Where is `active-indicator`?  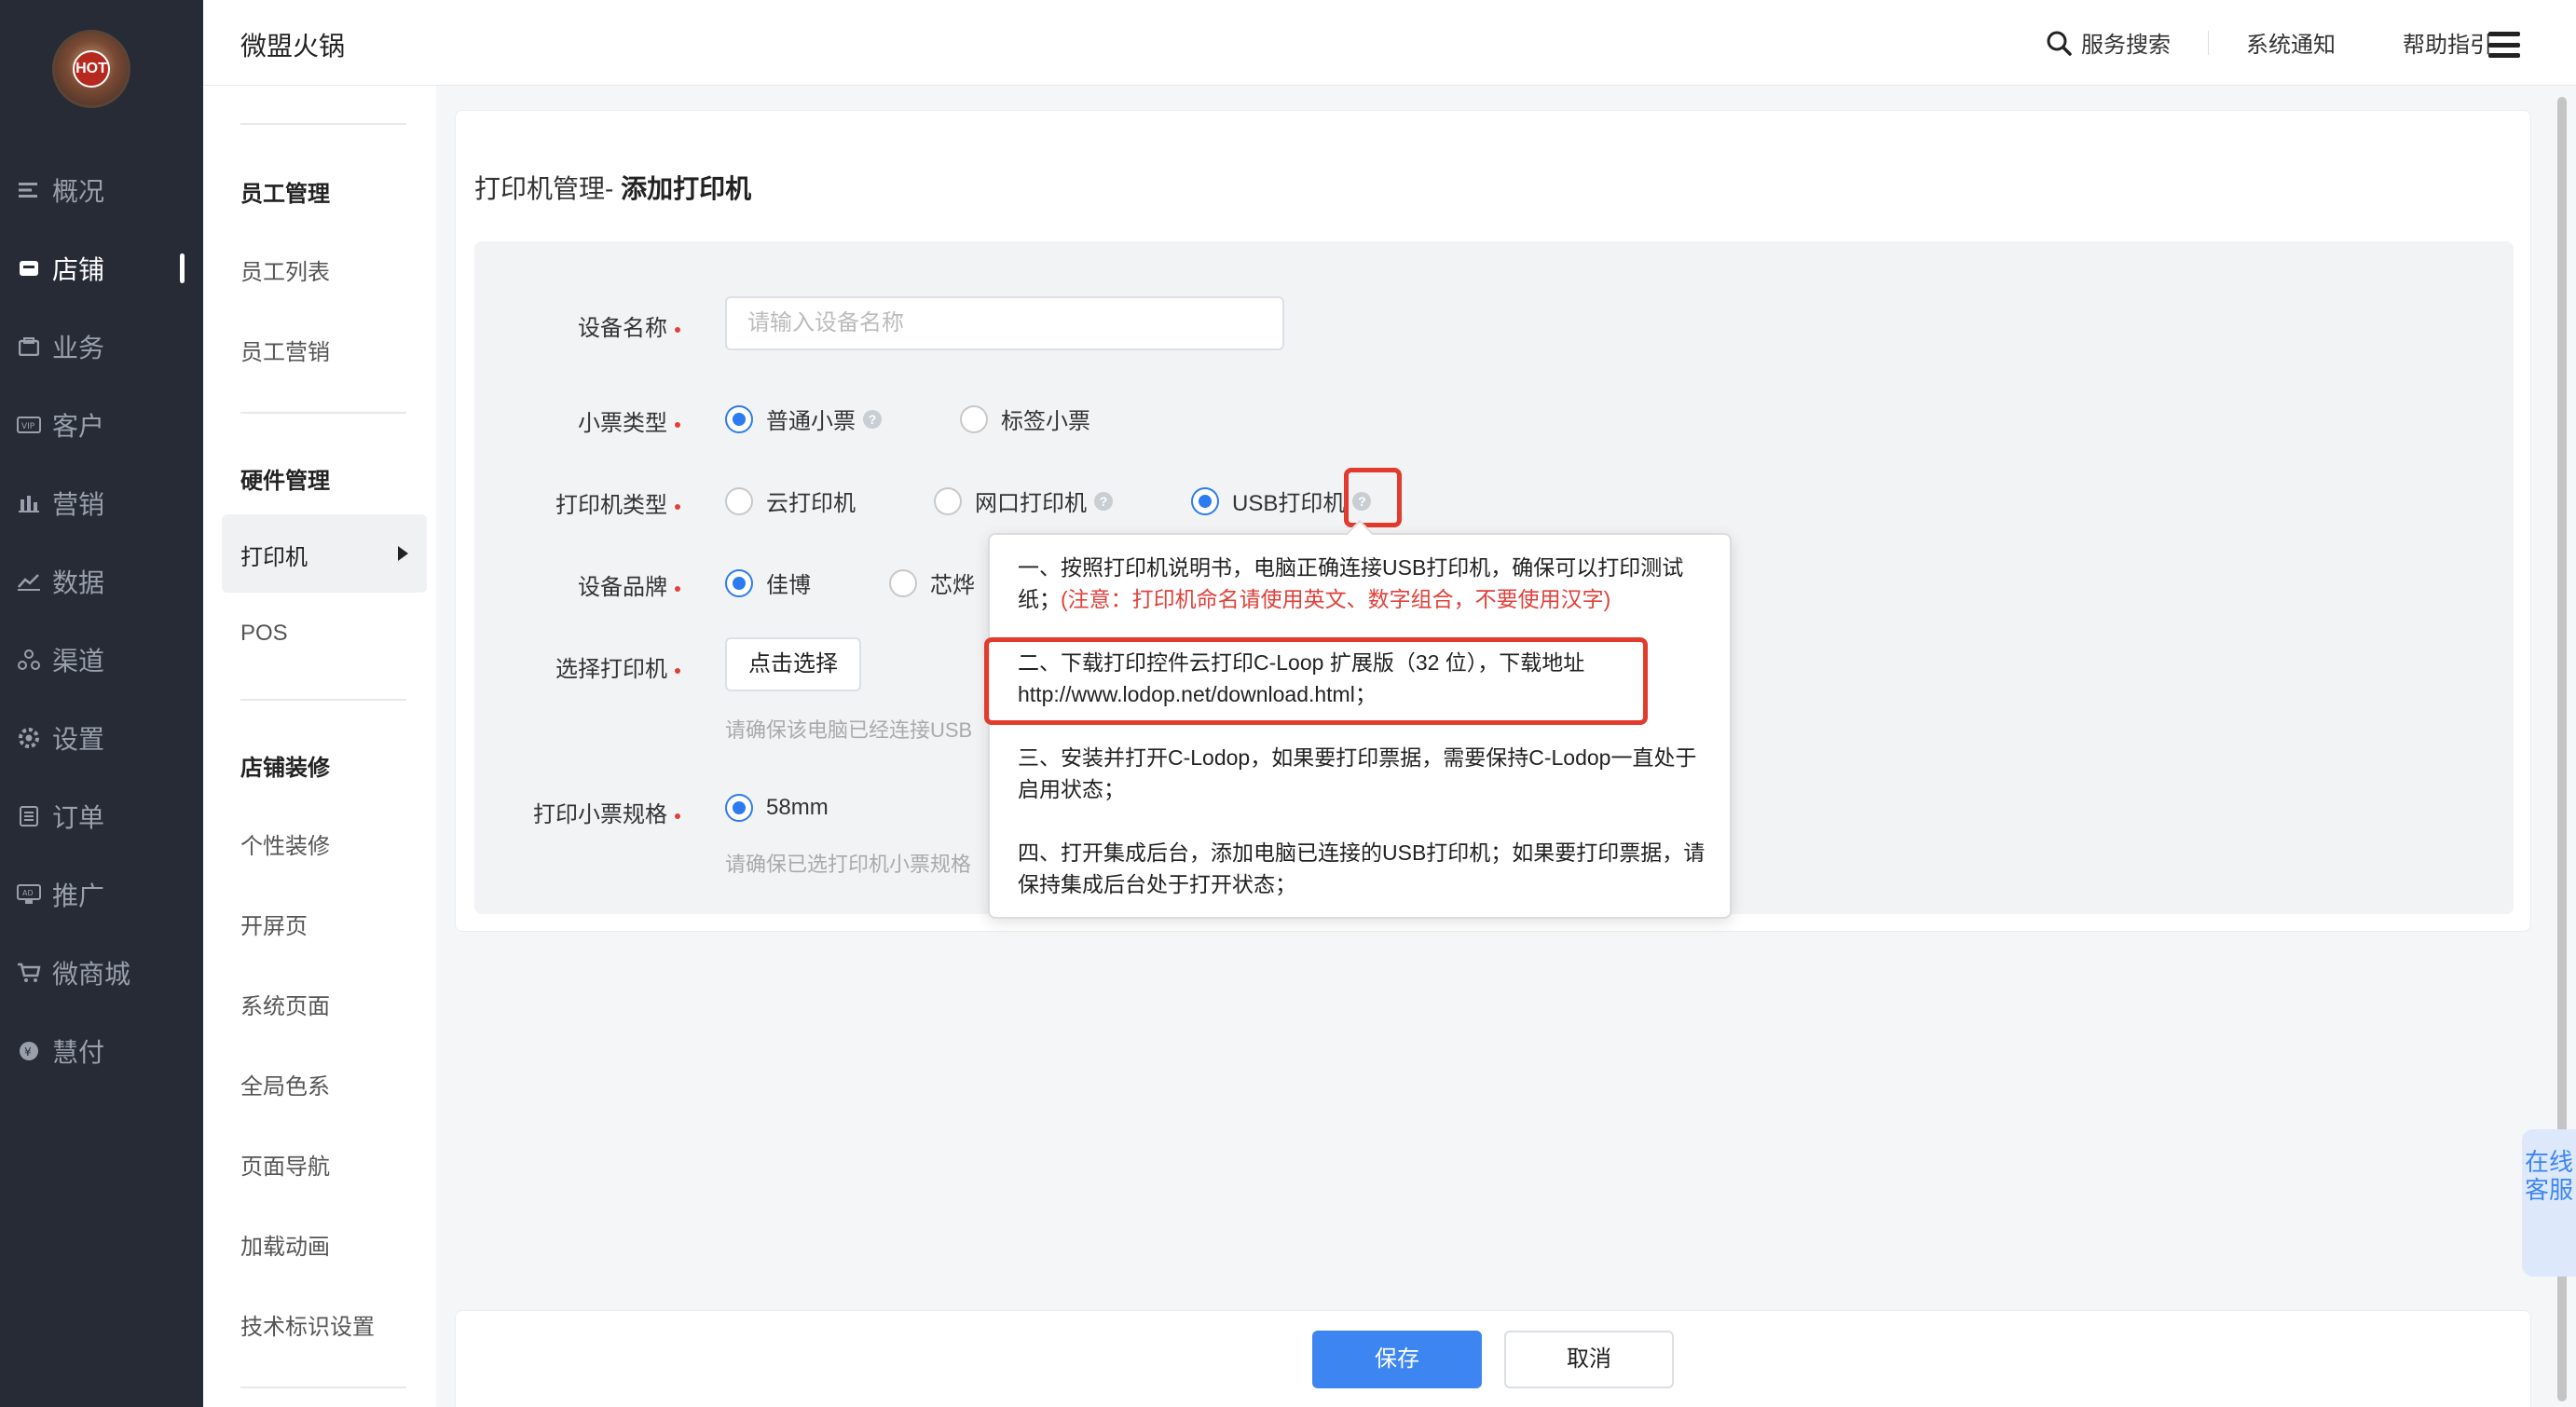
active-indicator is located at coordinates (182, 268).